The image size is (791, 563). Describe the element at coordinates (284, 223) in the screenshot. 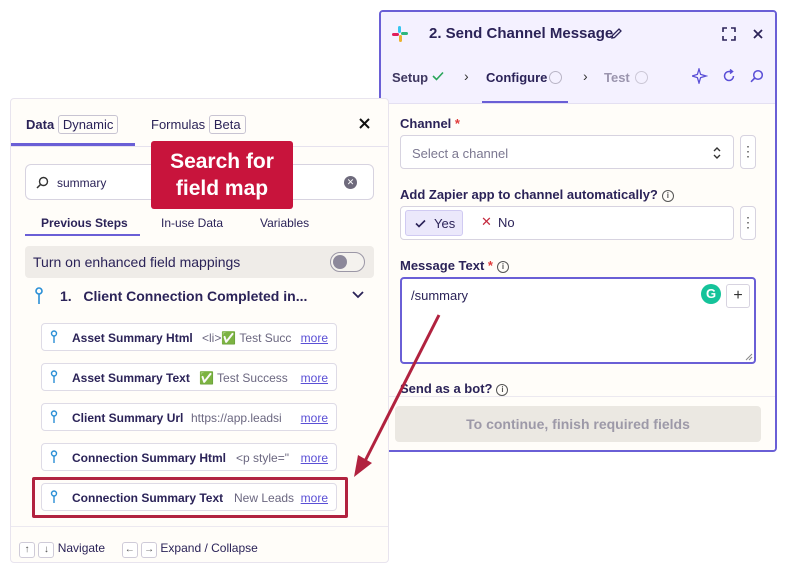

I see `subtab-variables: Variables` at that location.